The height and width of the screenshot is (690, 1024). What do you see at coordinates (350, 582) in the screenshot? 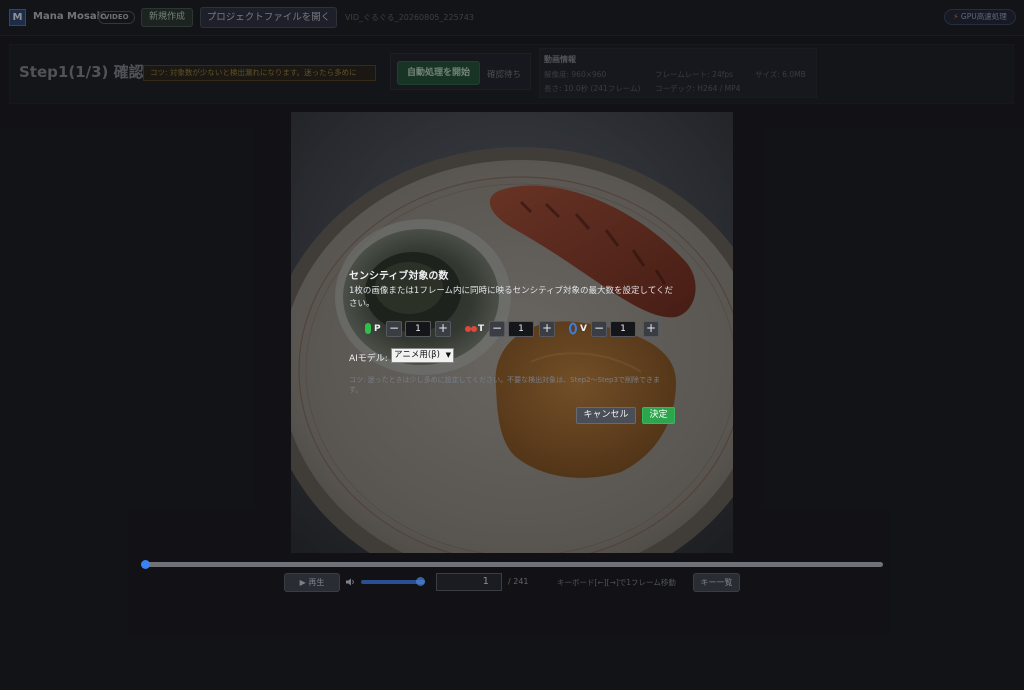
I see `volume-icon` at bounding box center [350, 582].